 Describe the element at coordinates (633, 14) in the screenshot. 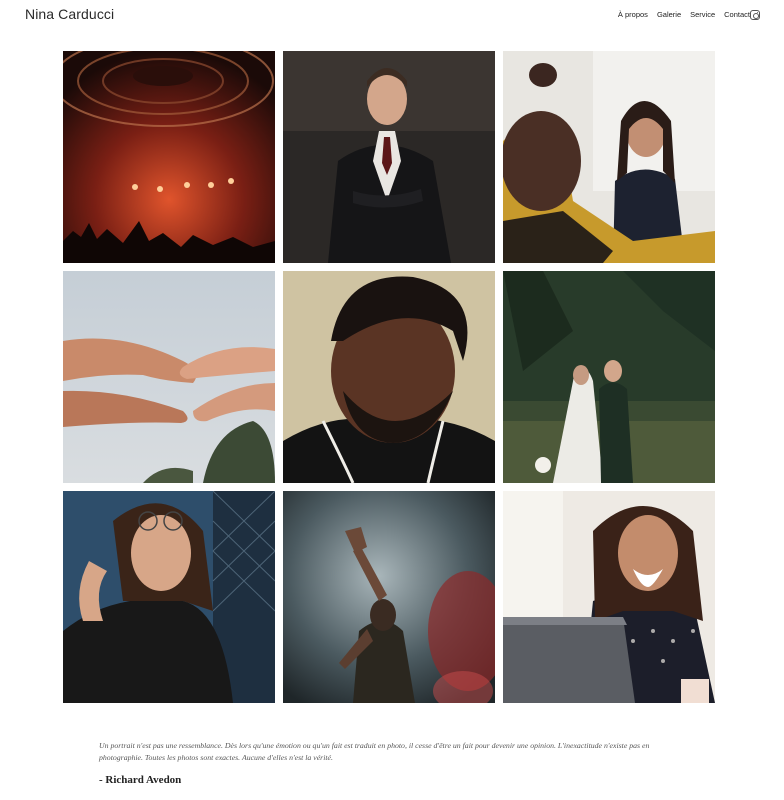

I see `nav-link-about: À propos` at that location.